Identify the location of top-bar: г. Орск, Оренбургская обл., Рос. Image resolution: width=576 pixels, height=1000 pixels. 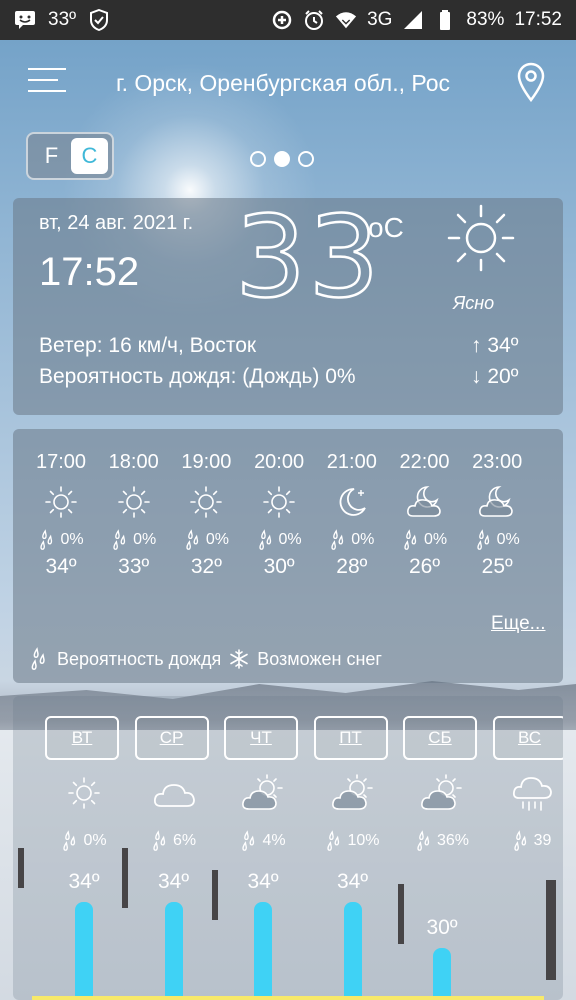
(288, 84).